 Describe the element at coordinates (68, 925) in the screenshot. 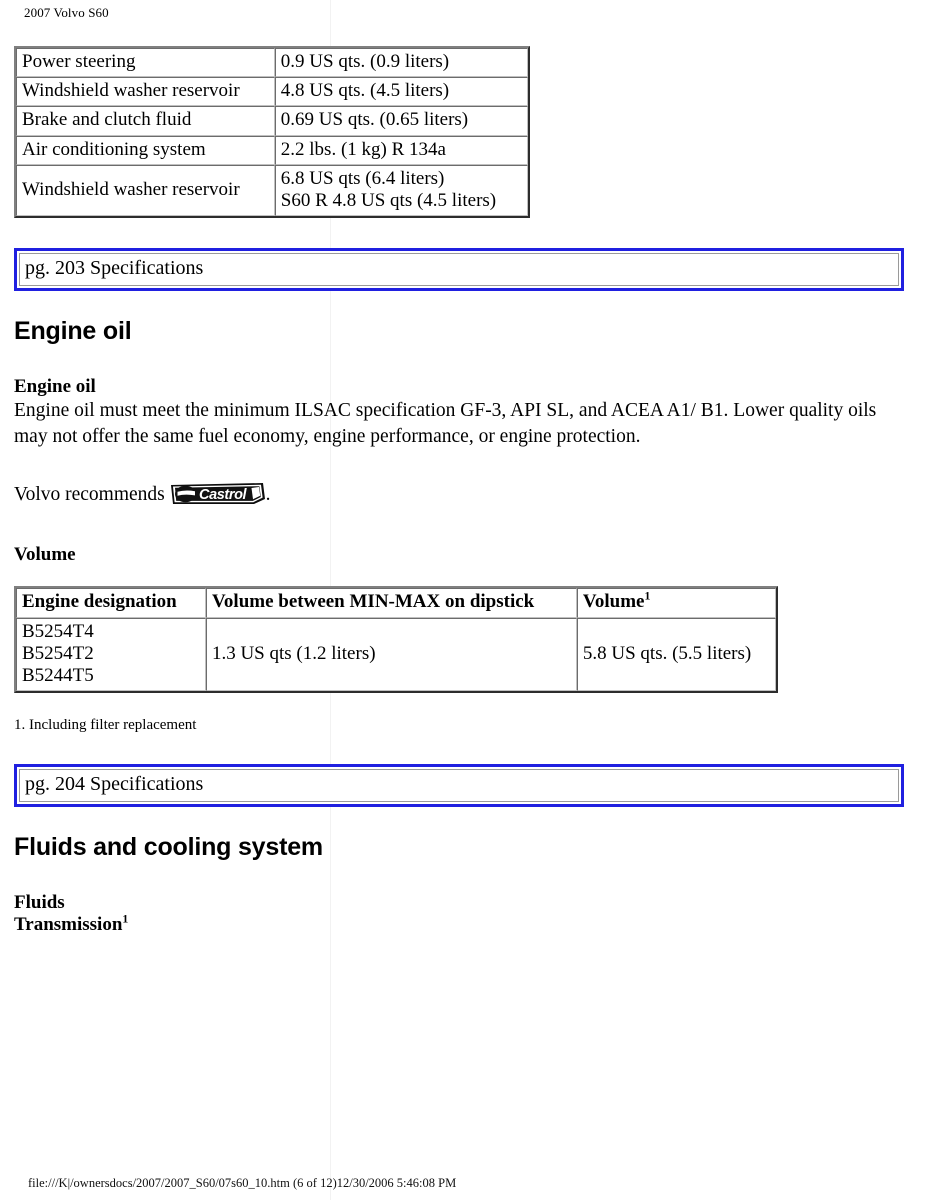

I see `fluids-transmission-text: Transmission` at that location.